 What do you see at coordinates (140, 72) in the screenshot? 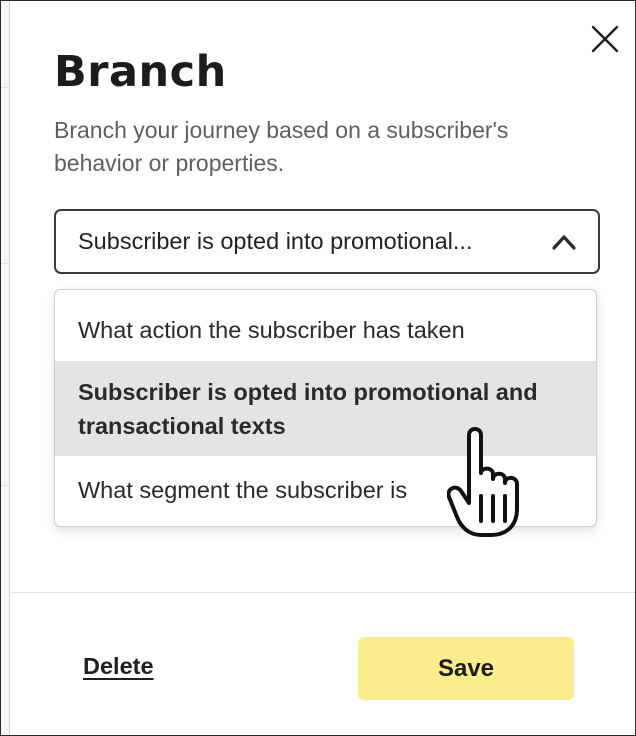
I see `panel-title: Branch` at bounding box center [140, 72].